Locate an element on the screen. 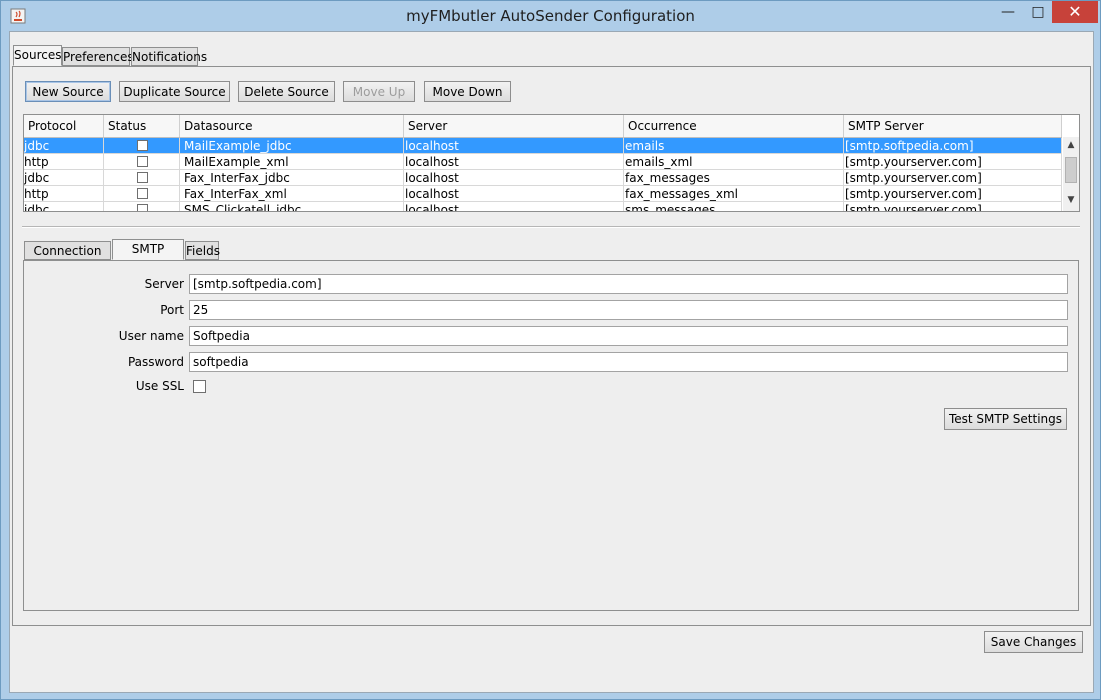  cell-smtp-server: [smtp.softpedia.com] is located at coordinates (953, 146).